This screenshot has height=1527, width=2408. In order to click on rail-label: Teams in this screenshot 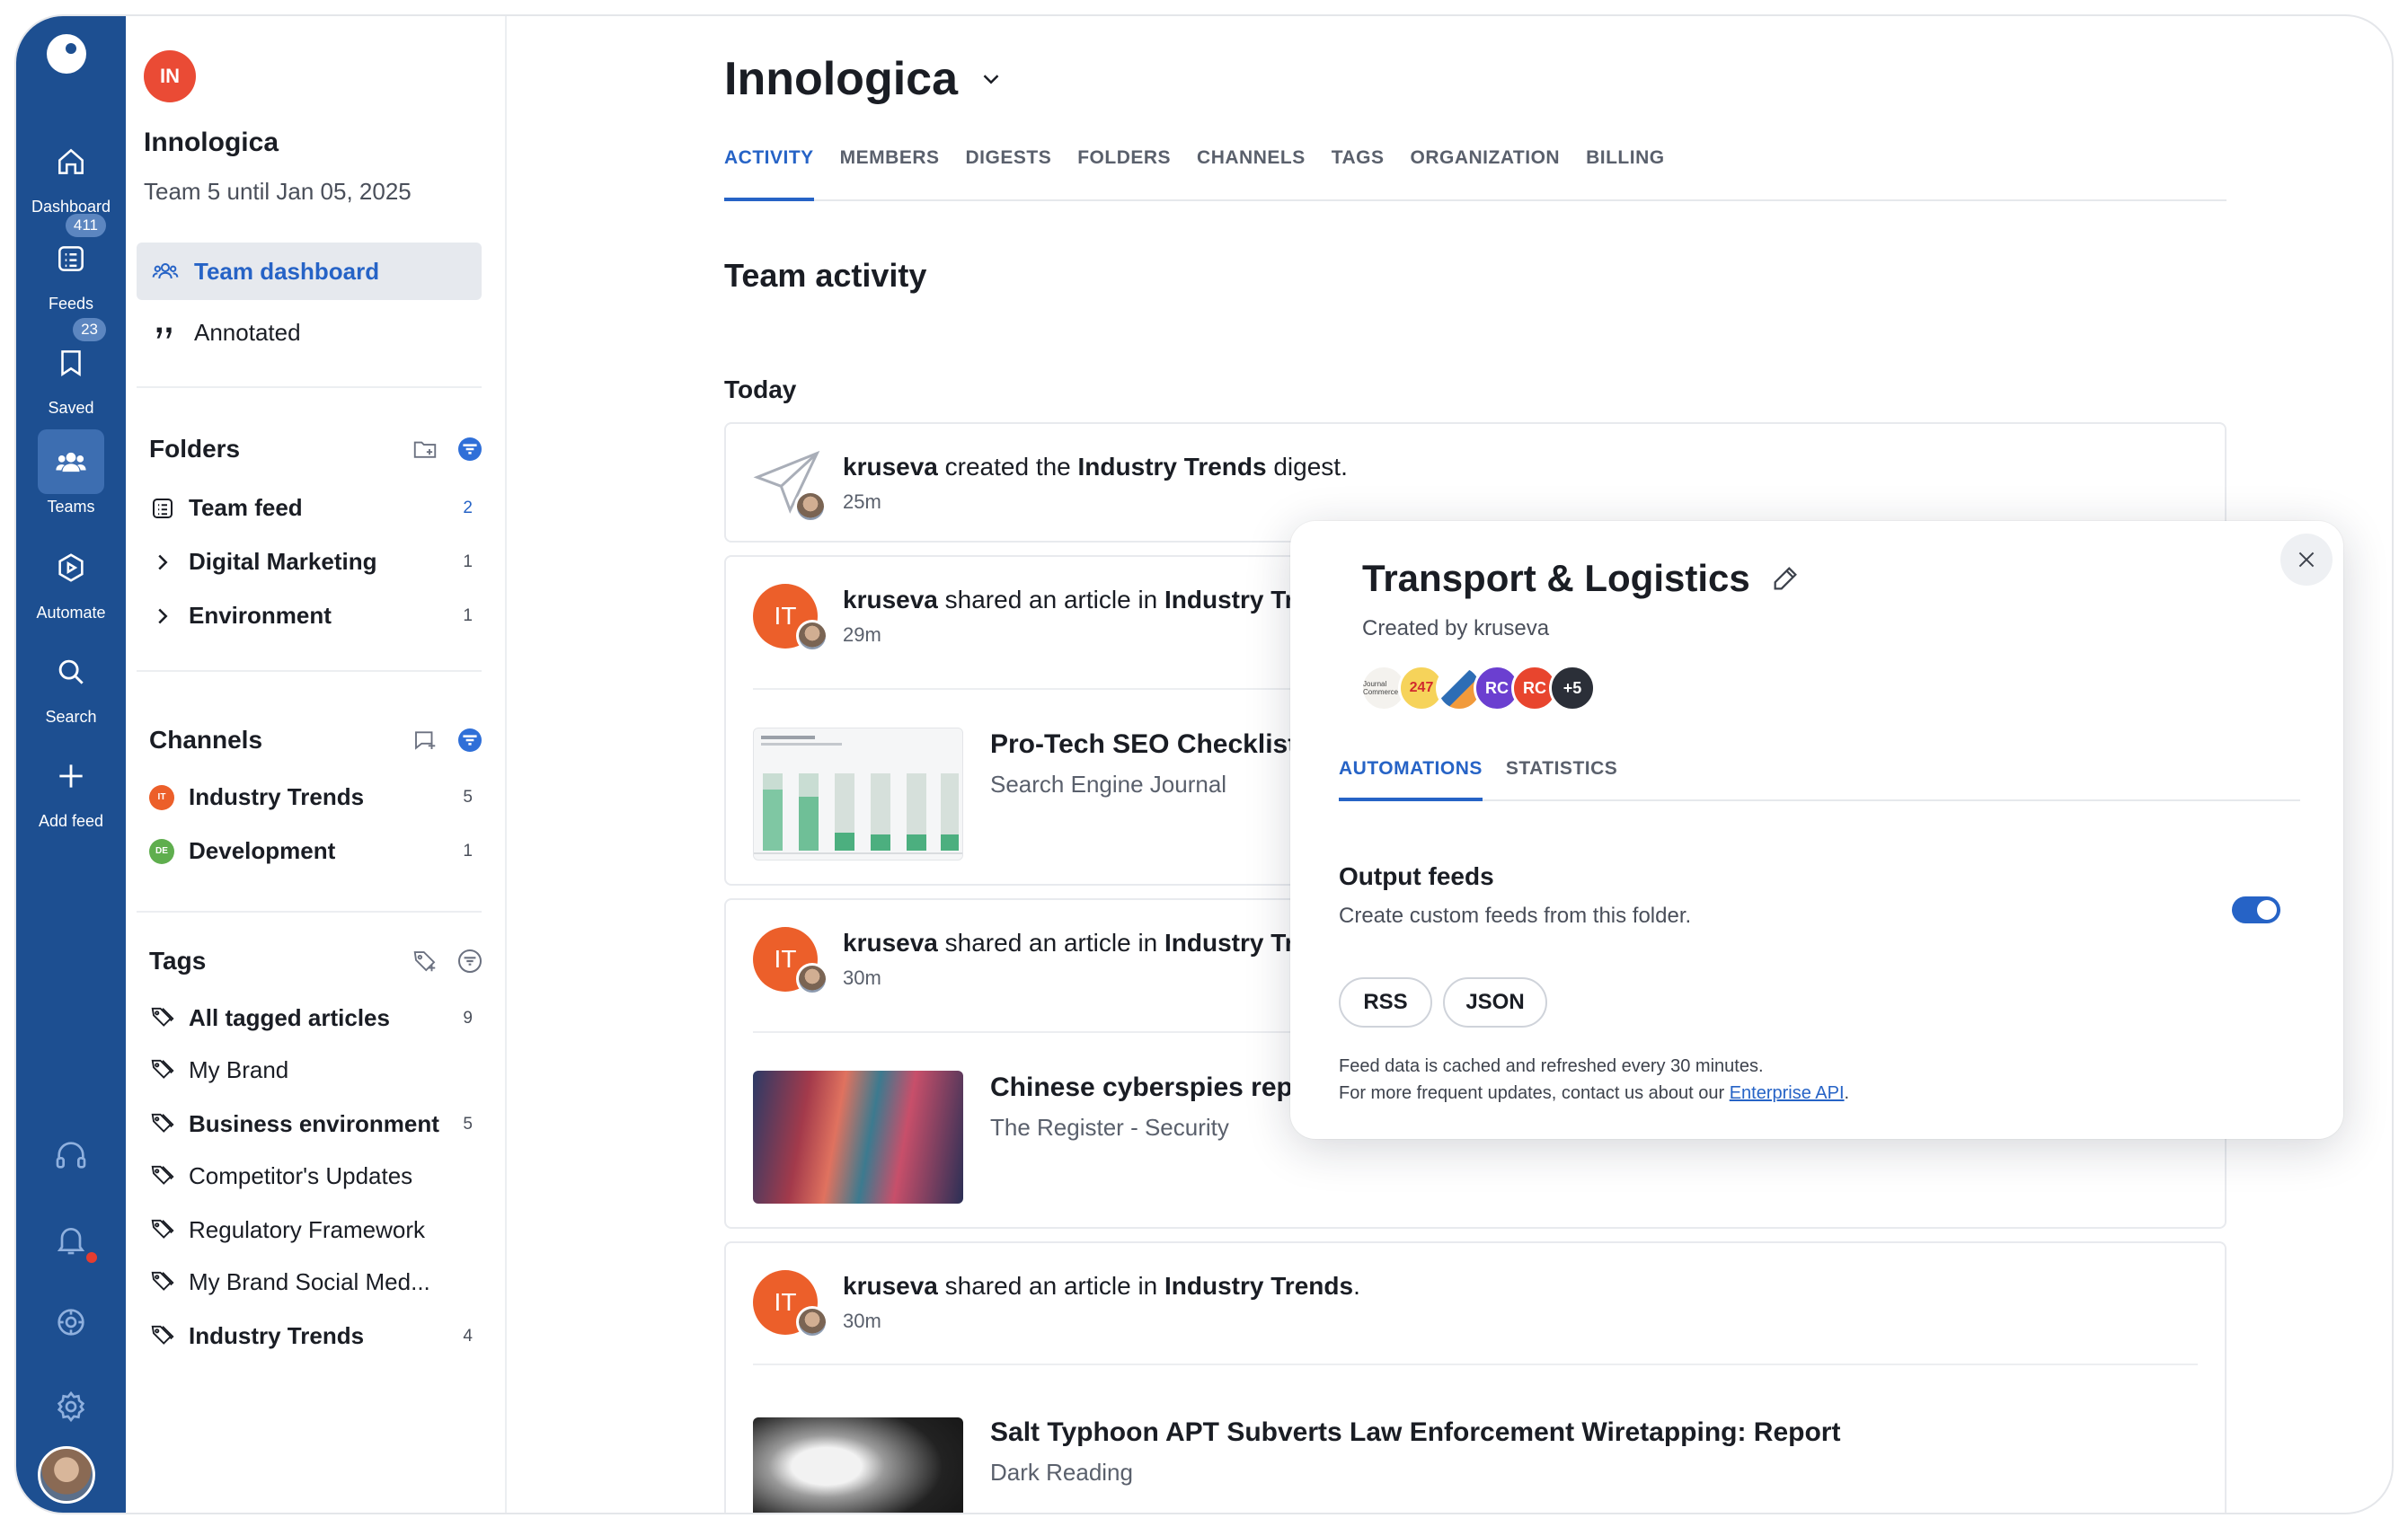, I will do `click(71, 507)`.